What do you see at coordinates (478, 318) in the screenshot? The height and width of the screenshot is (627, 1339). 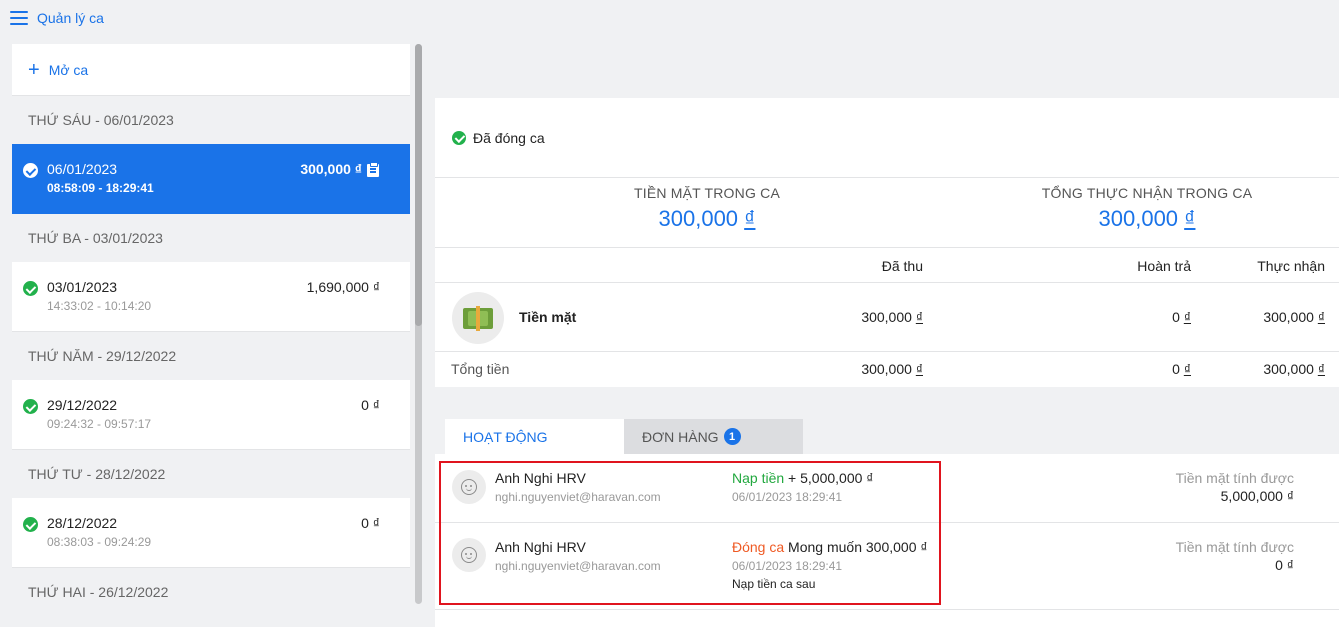 I see `cash-icon` at bounding box center [478, 318].